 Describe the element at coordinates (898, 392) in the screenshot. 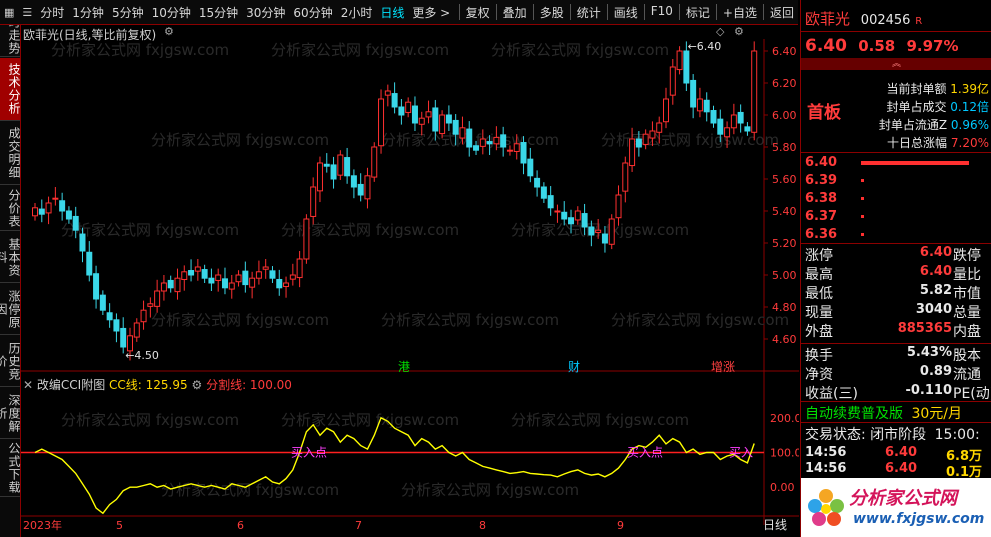

I see `quote-row: 收益(三) -0.110 PE(动)` at that location.